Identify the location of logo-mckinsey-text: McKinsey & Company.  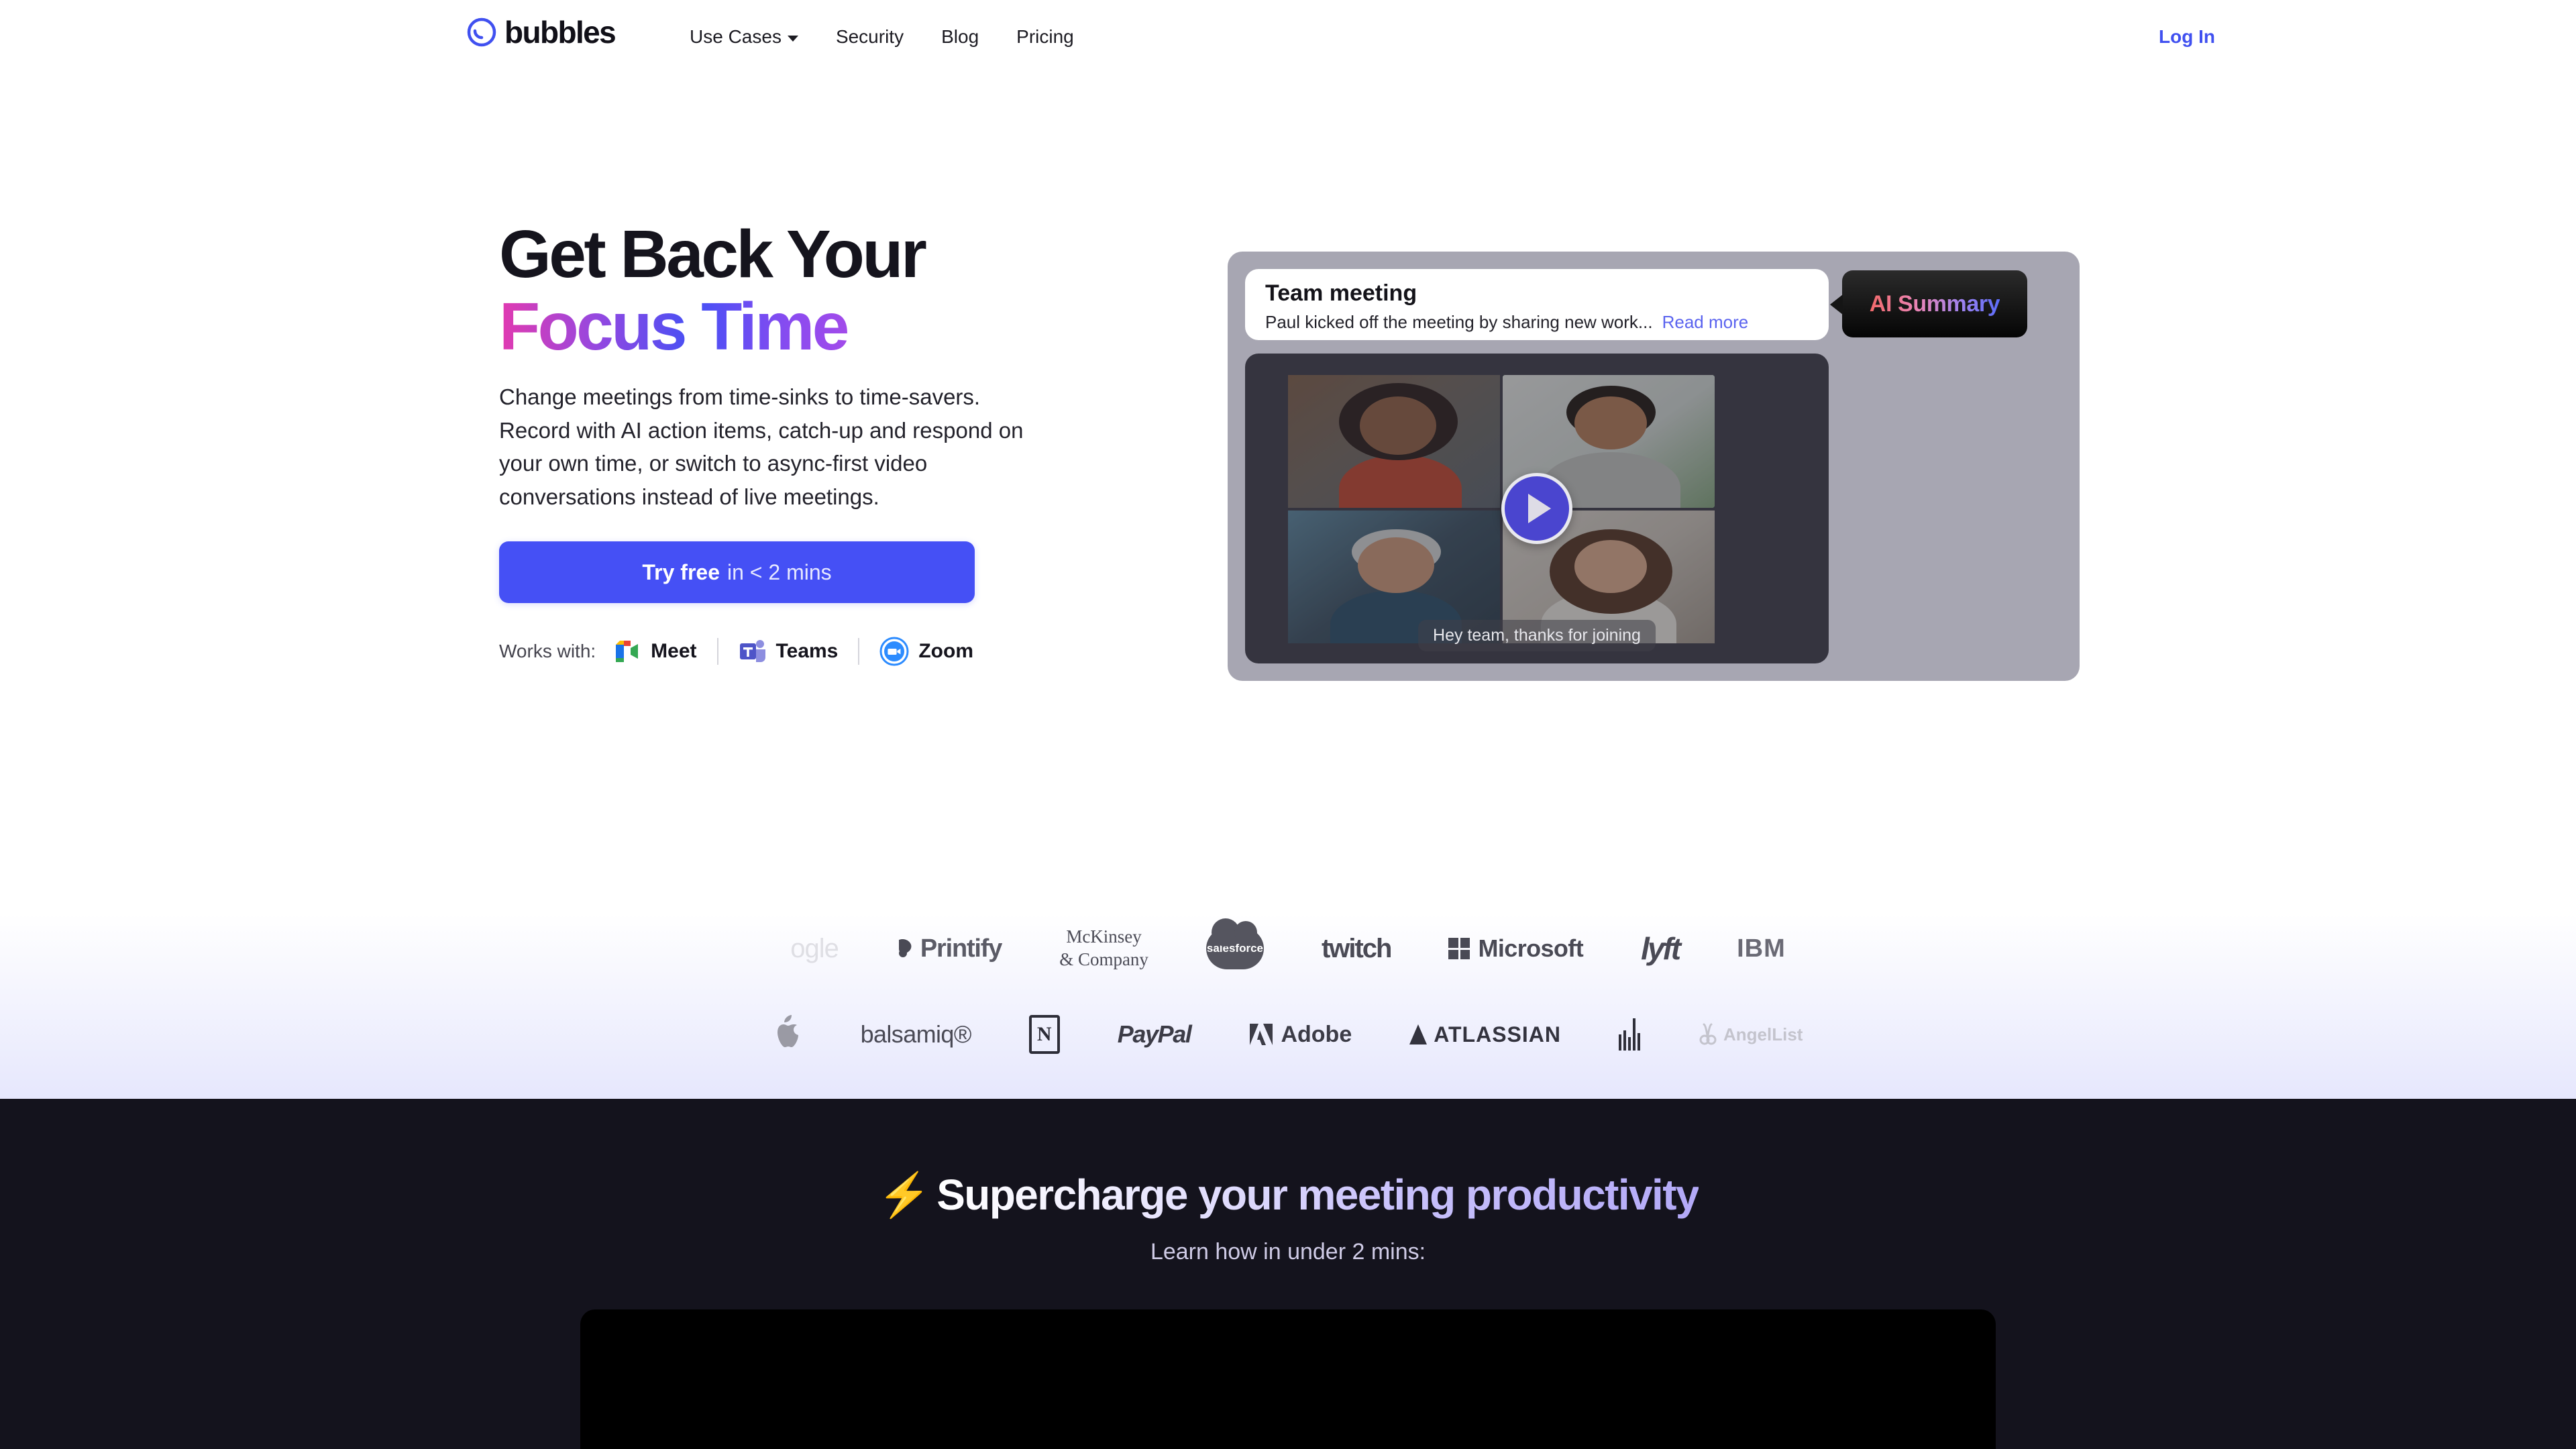
(1103, 948).